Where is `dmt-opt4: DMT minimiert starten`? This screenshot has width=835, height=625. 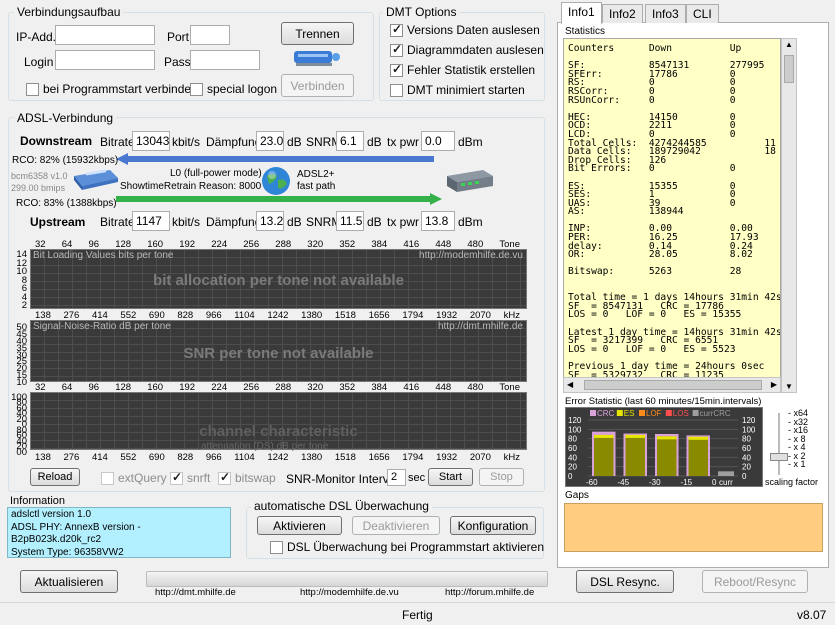
dmt-opt4: DMT minimiert starten is located at coordinates (457, 90).